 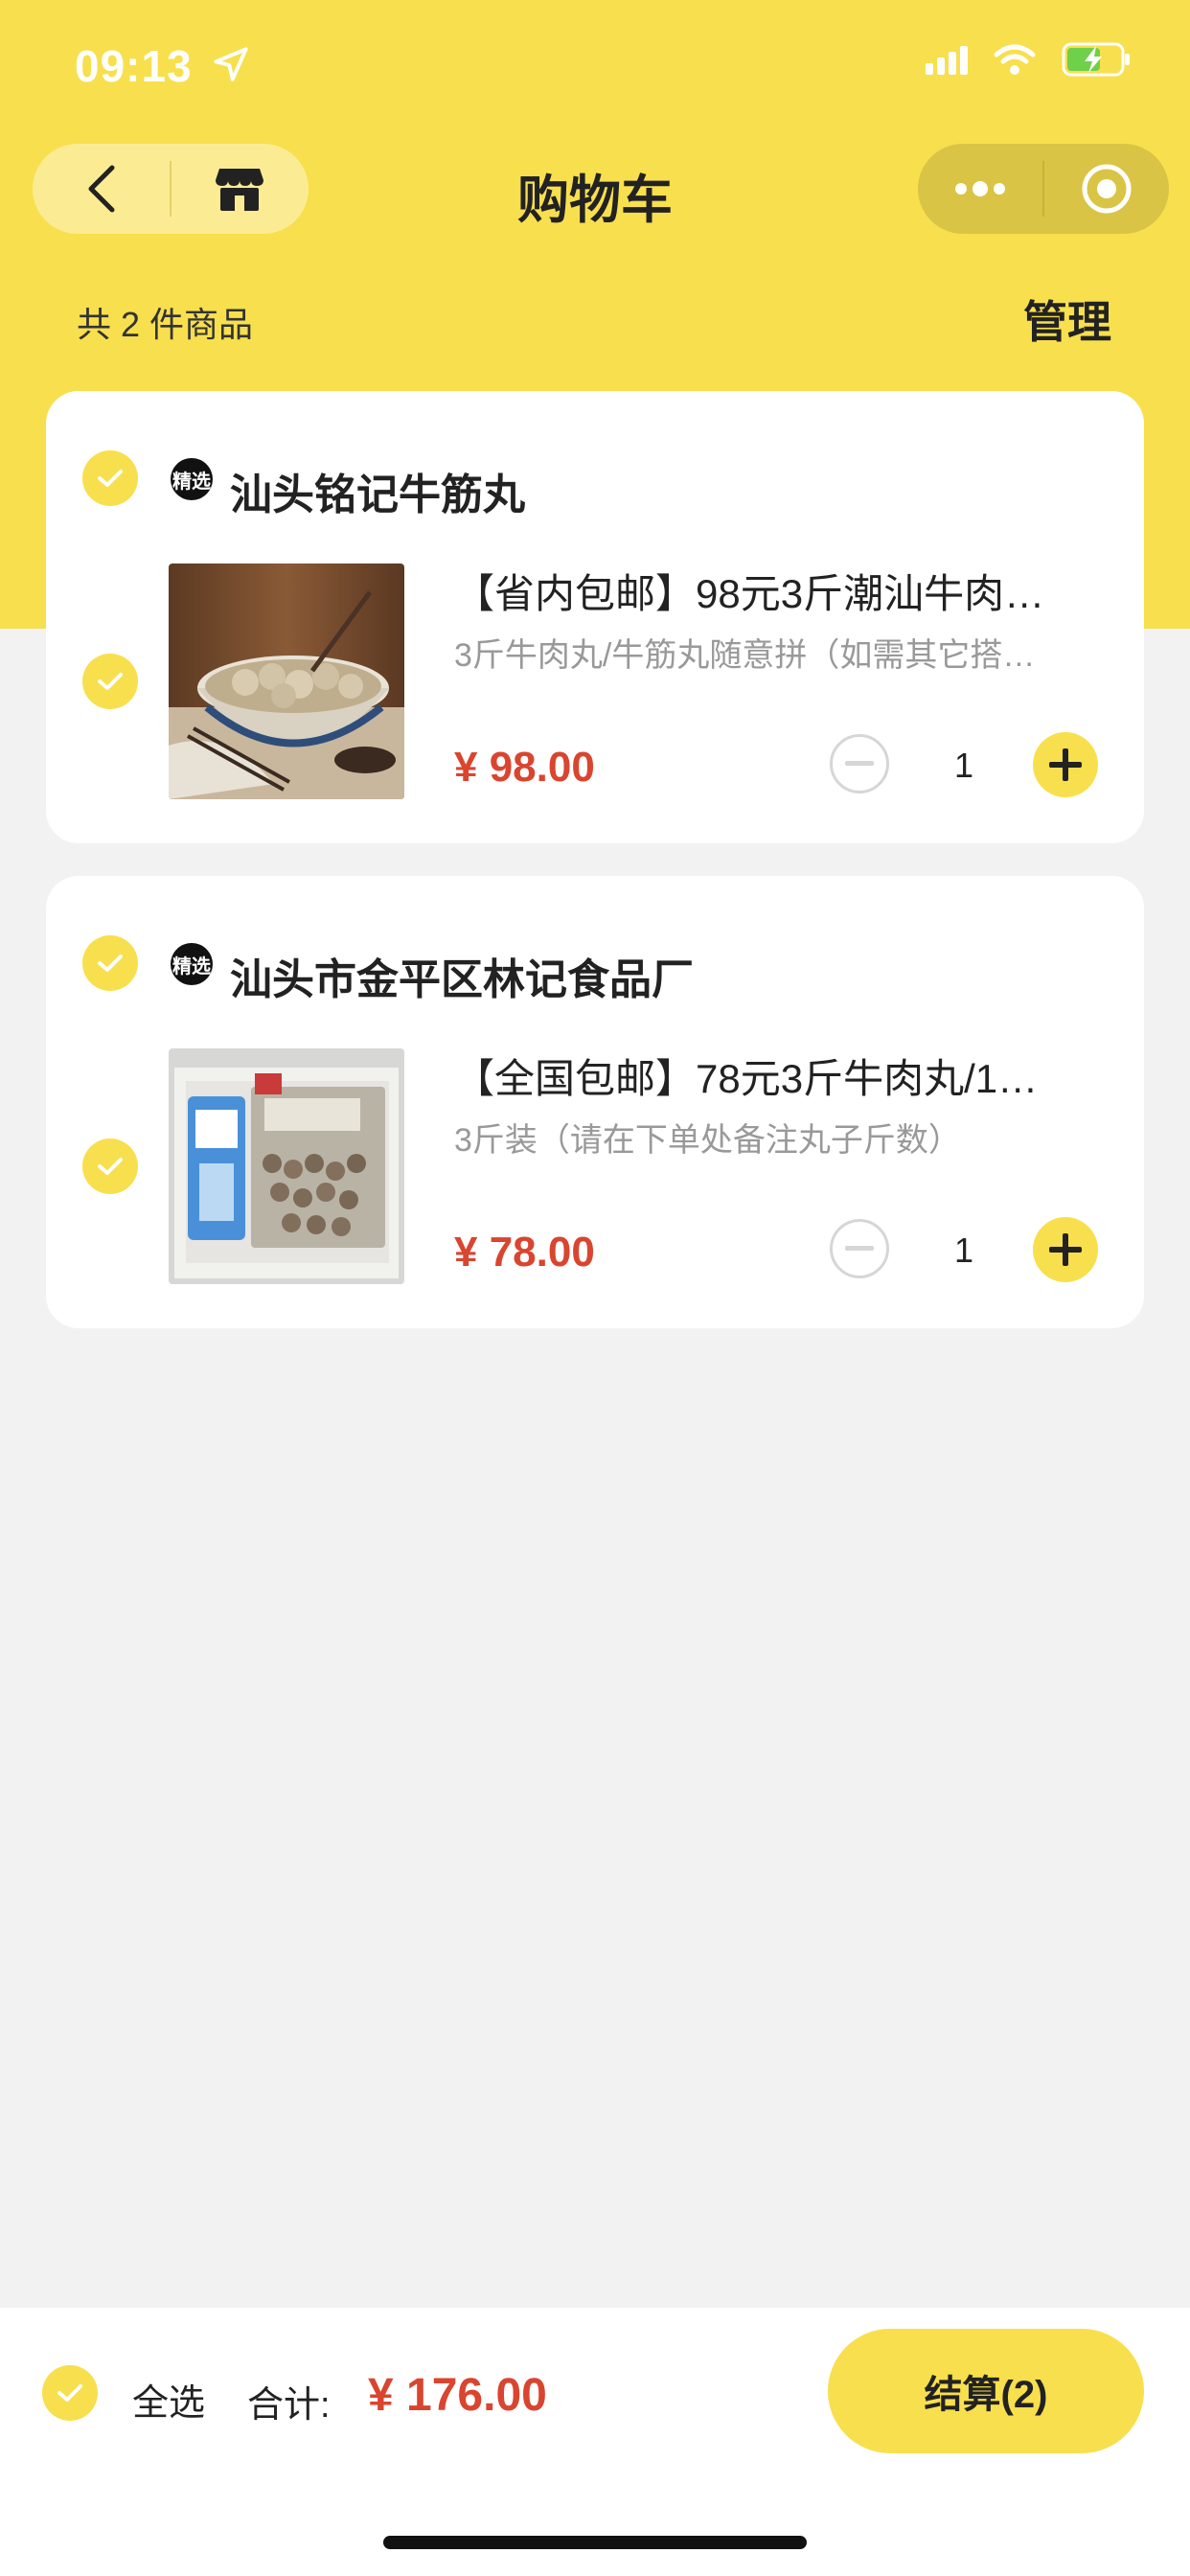 What do you see at coordinates (231, 64) in the screenshot?
I see `location-arrow-icon` at bounding box center [231, 64].